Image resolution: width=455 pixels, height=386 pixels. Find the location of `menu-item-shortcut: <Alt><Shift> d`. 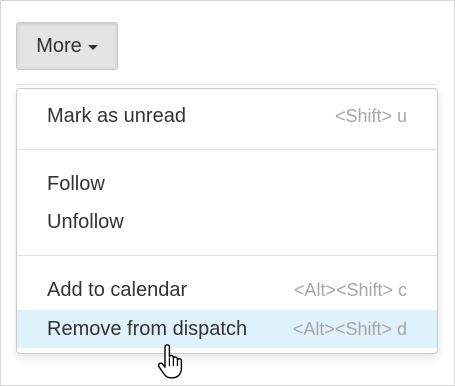

menu-item-shortcut: <Alt><Shift> d is located at coordinates (349, 328).